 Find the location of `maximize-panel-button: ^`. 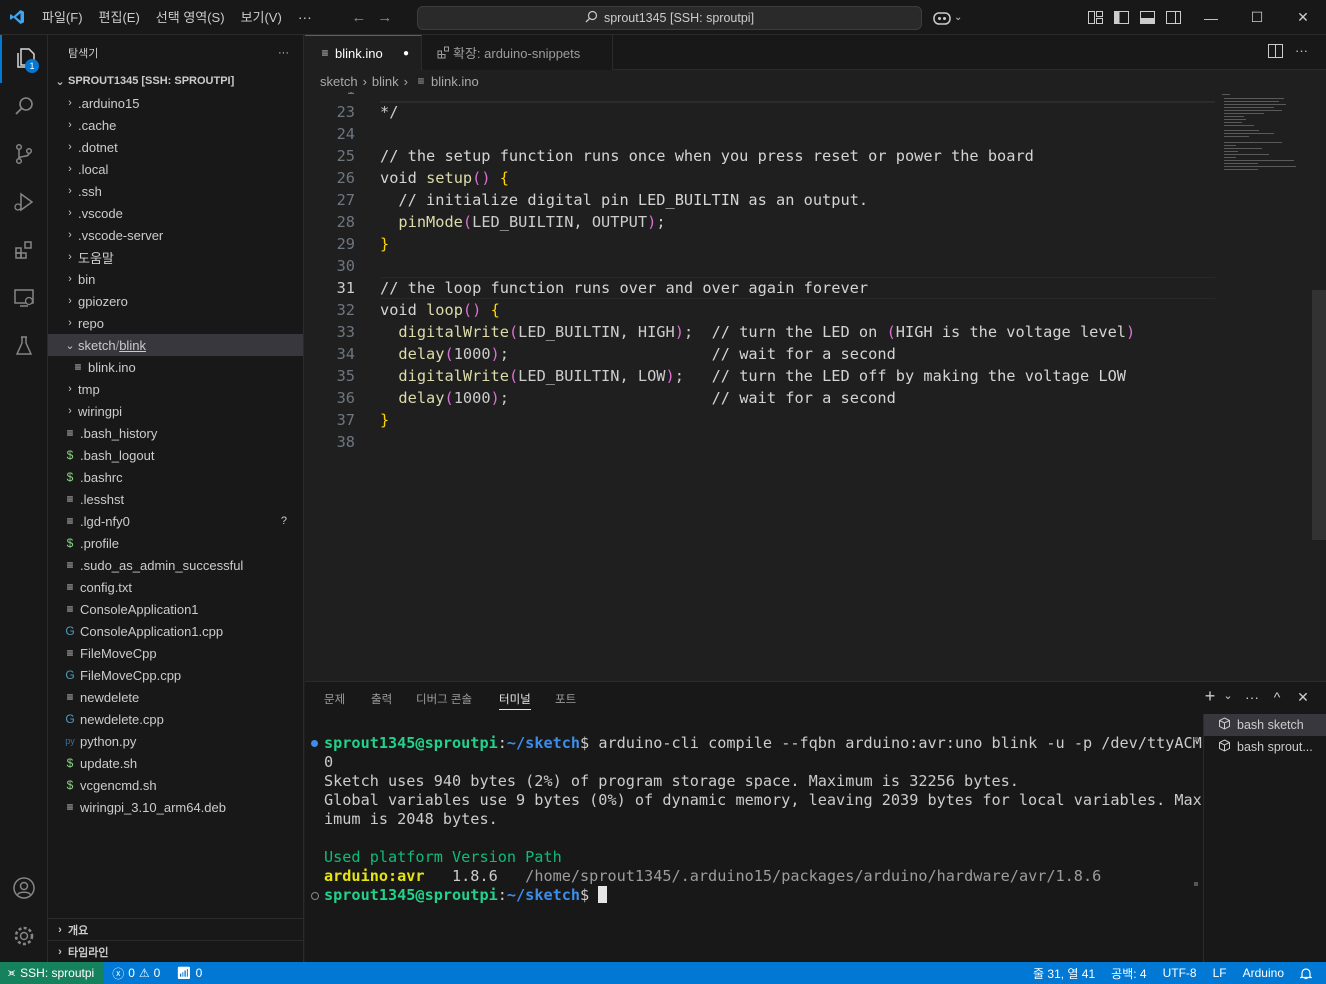

maximize-panel-button: ^ is located at coordinates (1277, 697).